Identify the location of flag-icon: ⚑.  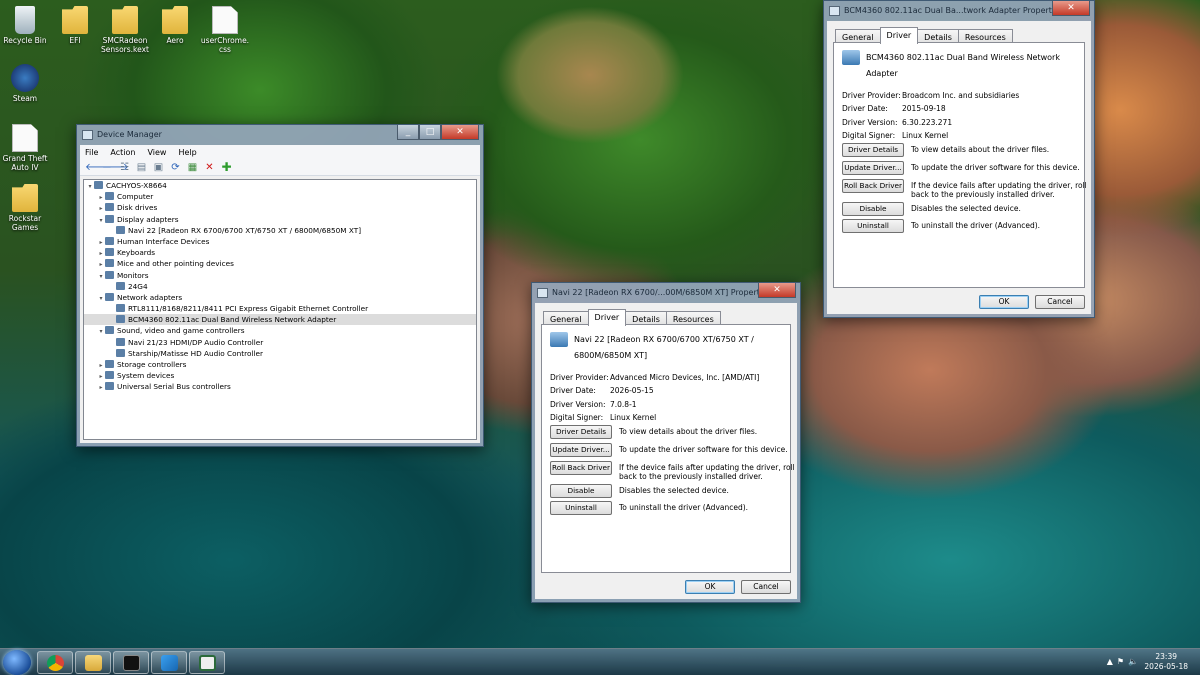
(1122, 661).